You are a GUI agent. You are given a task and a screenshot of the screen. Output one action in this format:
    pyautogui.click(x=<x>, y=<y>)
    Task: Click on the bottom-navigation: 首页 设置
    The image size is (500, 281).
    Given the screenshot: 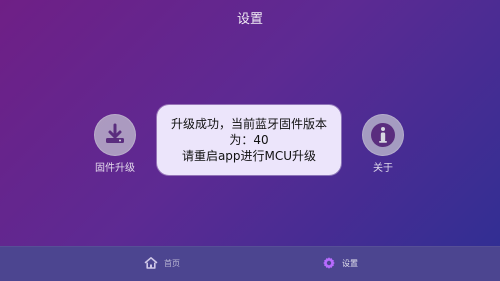 What is the action you would take?
    pyautogui.click(x=250, y=263)
    